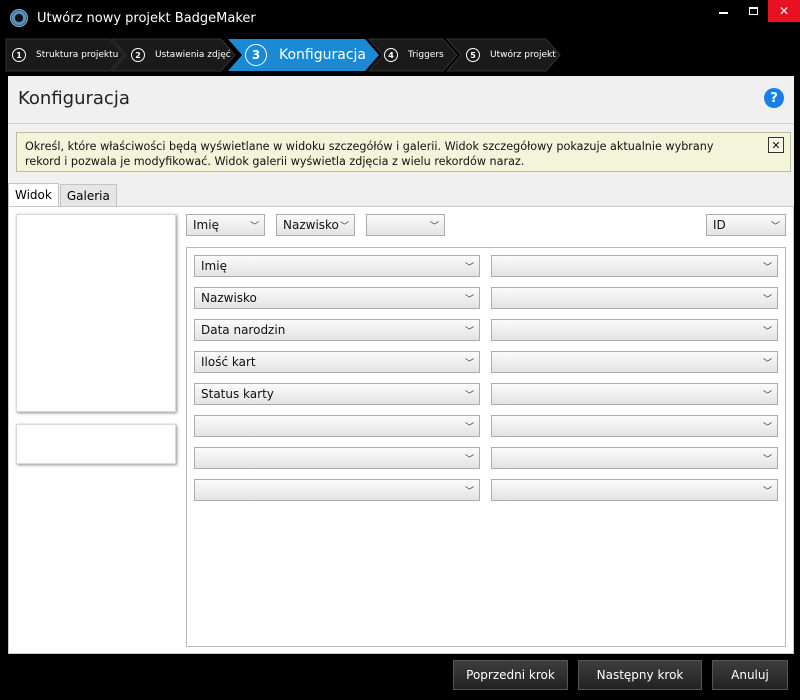 This screenshot has height=700, width=800. Describe the element at coordinates (400, 18) in the screenshot. I see `title-bar: Utwórz nowy projekt BadgeMaker ✕` at that location.